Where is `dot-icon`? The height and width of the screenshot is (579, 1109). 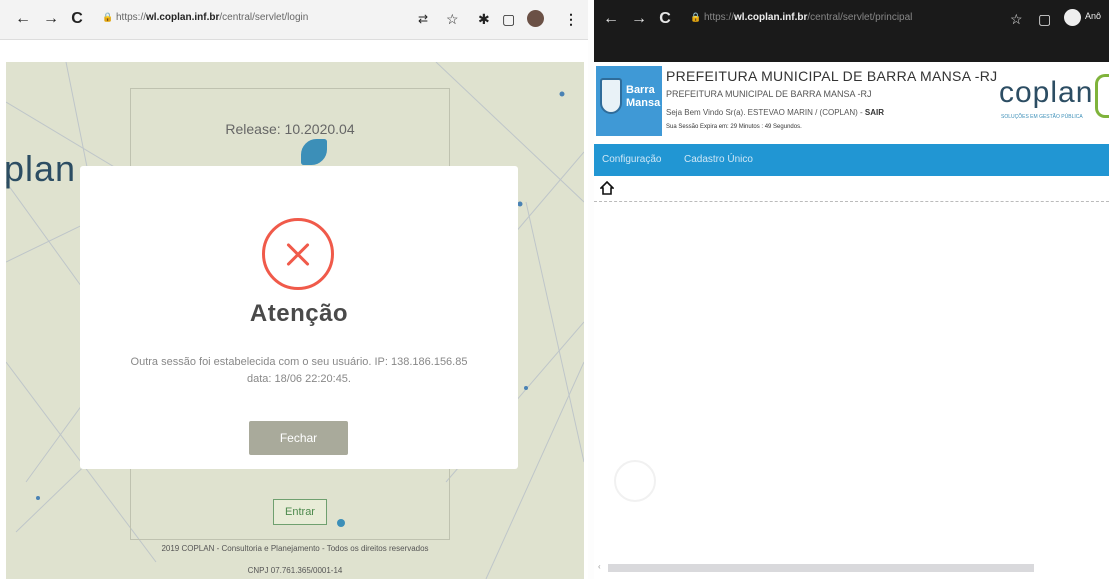
dot-icon is located at coordinates (341, 523).